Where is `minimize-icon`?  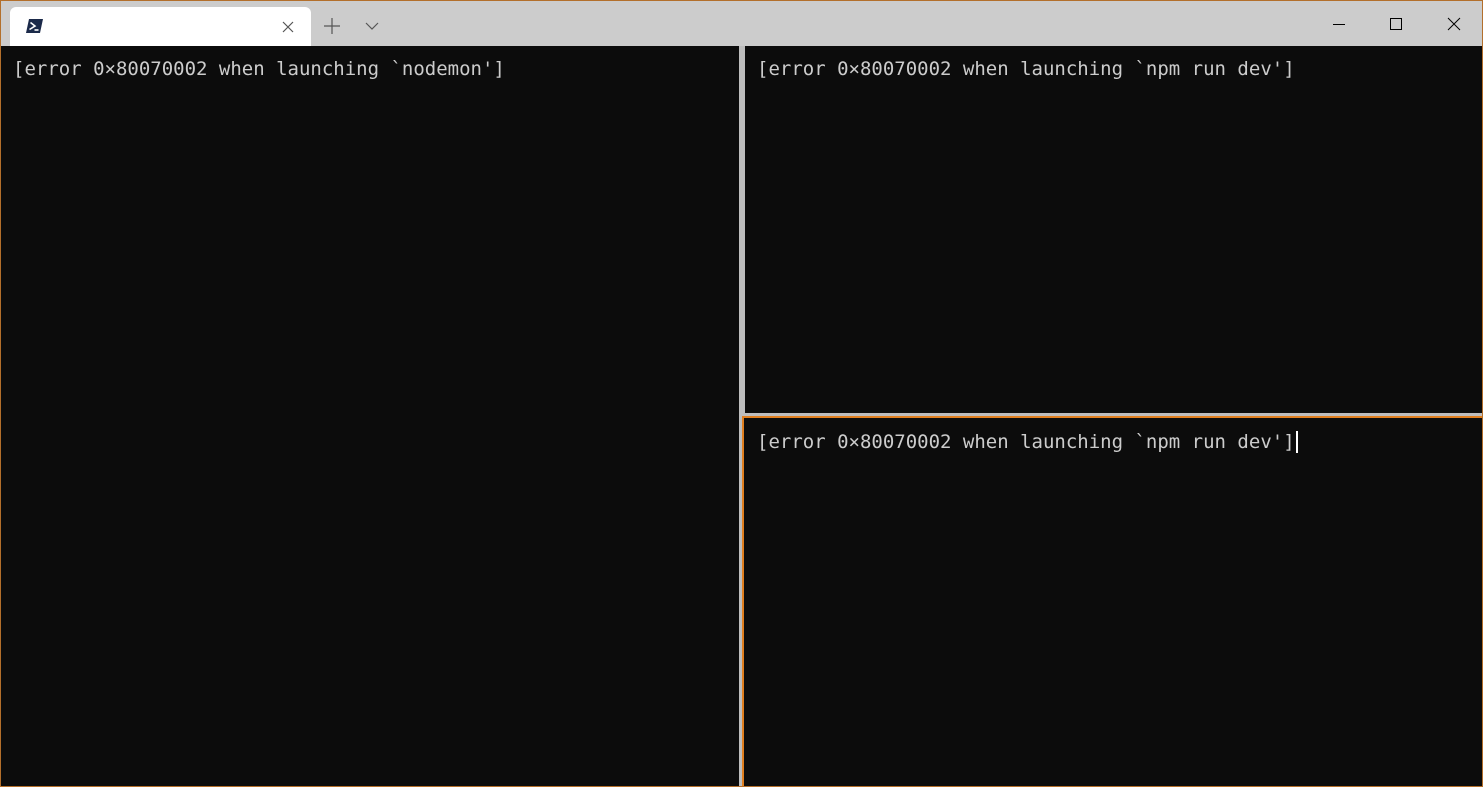 minimize-icon is located at coordinates (1339, 24).